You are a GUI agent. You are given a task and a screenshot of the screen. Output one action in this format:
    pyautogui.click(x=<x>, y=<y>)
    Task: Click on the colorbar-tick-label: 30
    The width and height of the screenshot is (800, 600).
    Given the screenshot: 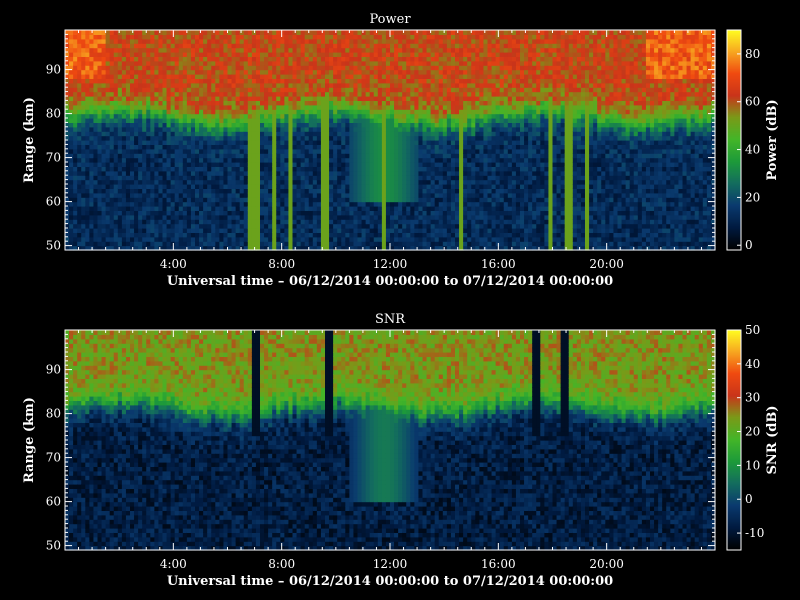 What is the action you would take?
    pyautogui.click(x=752, y=398)
    